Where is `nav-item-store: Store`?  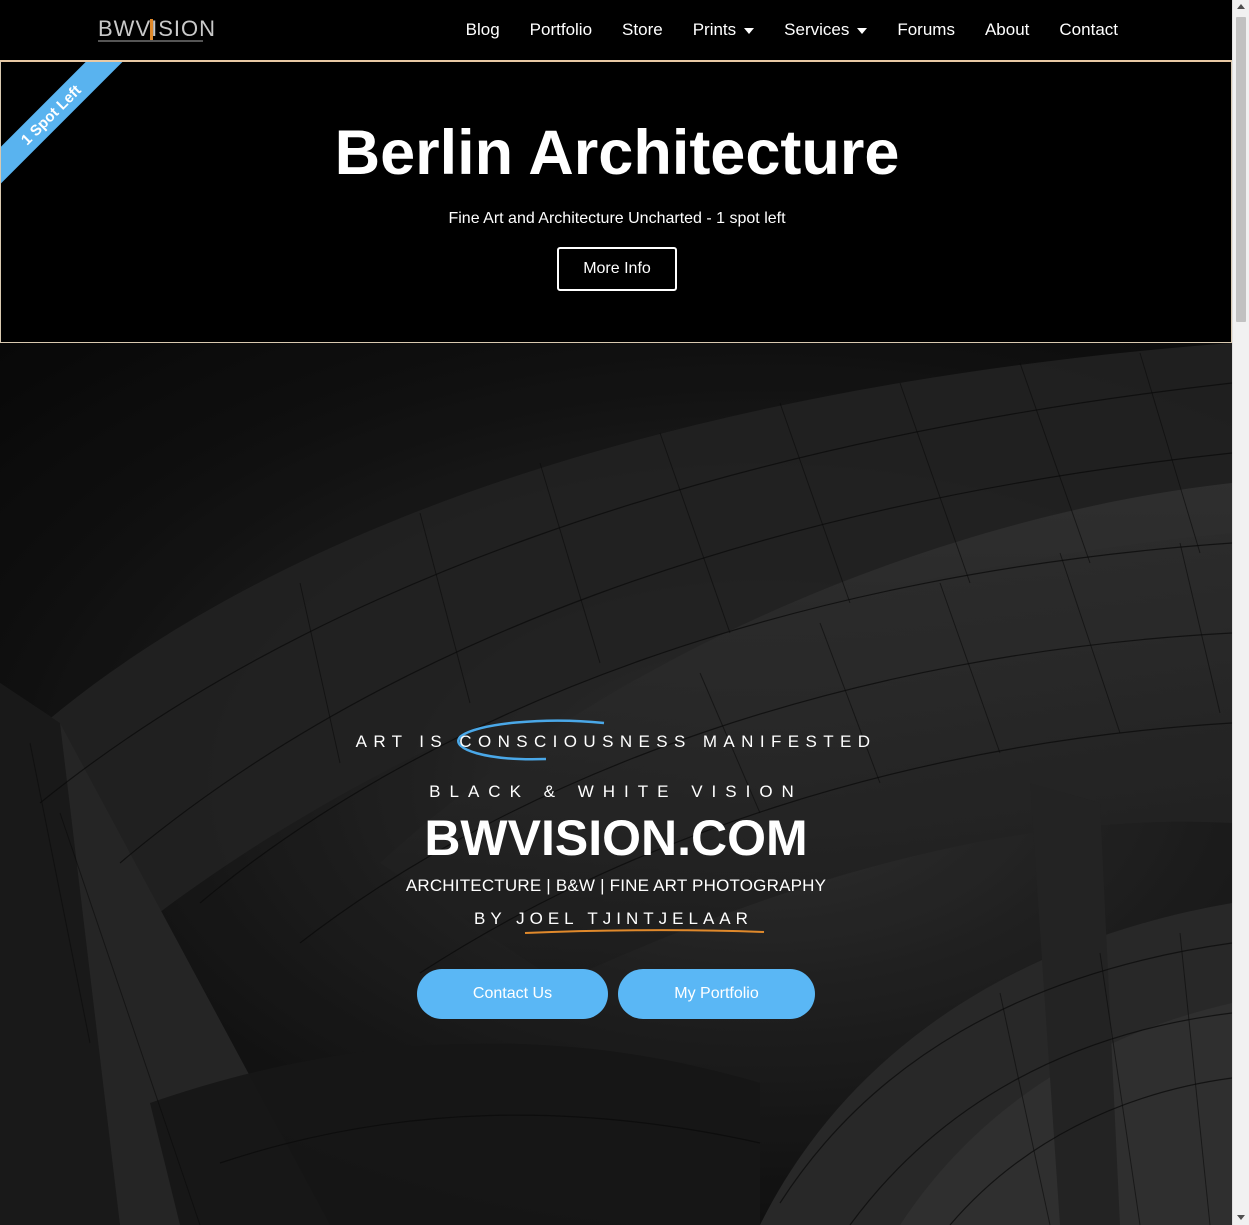 nav-item-store: Store is located at coordinates (642, 30).